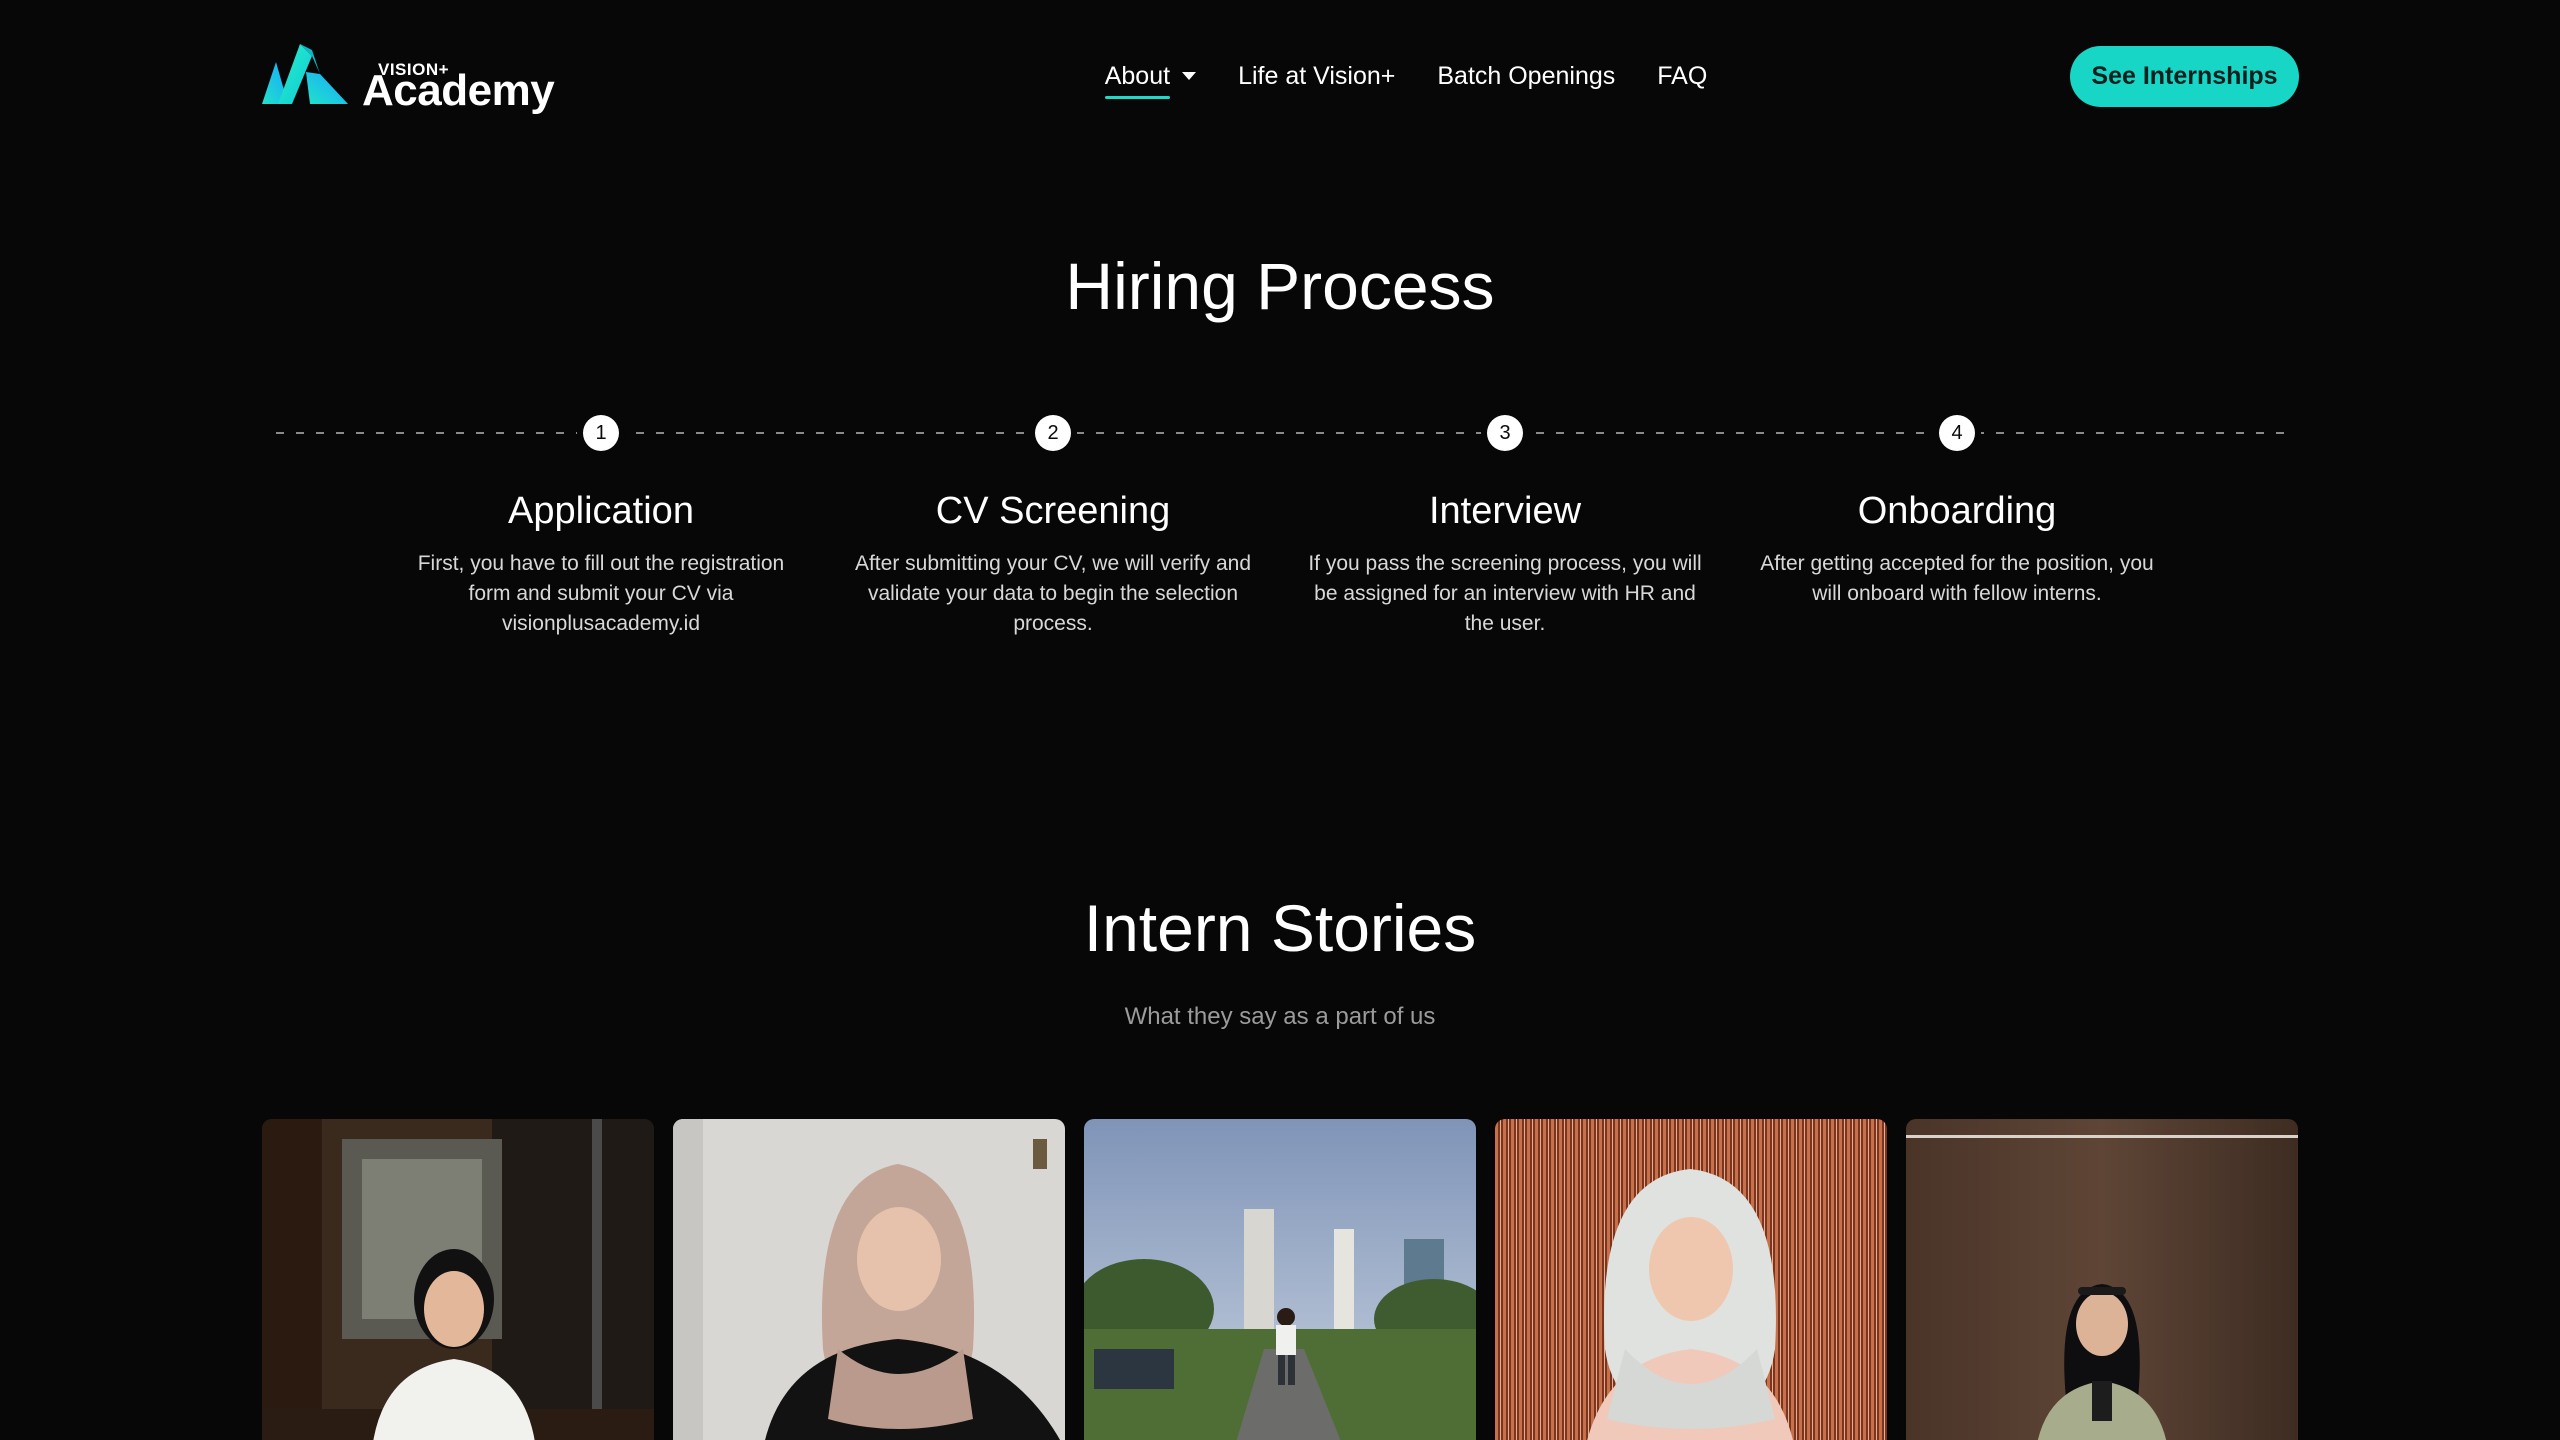 The height and width of the screenshot is (1440, 2560). I want to click on step-number-1: 1, so click(601, 433).